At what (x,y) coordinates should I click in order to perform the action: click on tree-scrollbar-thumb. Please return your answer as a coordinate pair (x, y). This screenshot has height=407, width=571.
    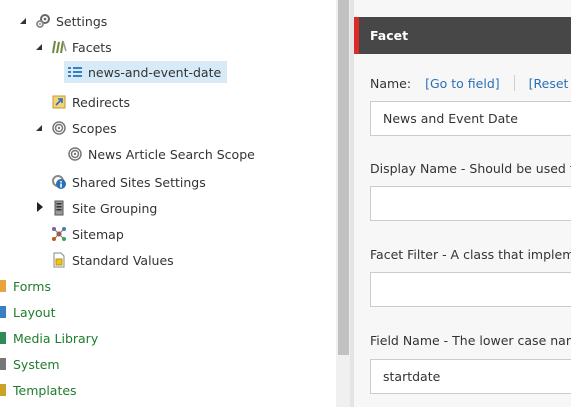
    Looking at the image, I should click on (343, 177).